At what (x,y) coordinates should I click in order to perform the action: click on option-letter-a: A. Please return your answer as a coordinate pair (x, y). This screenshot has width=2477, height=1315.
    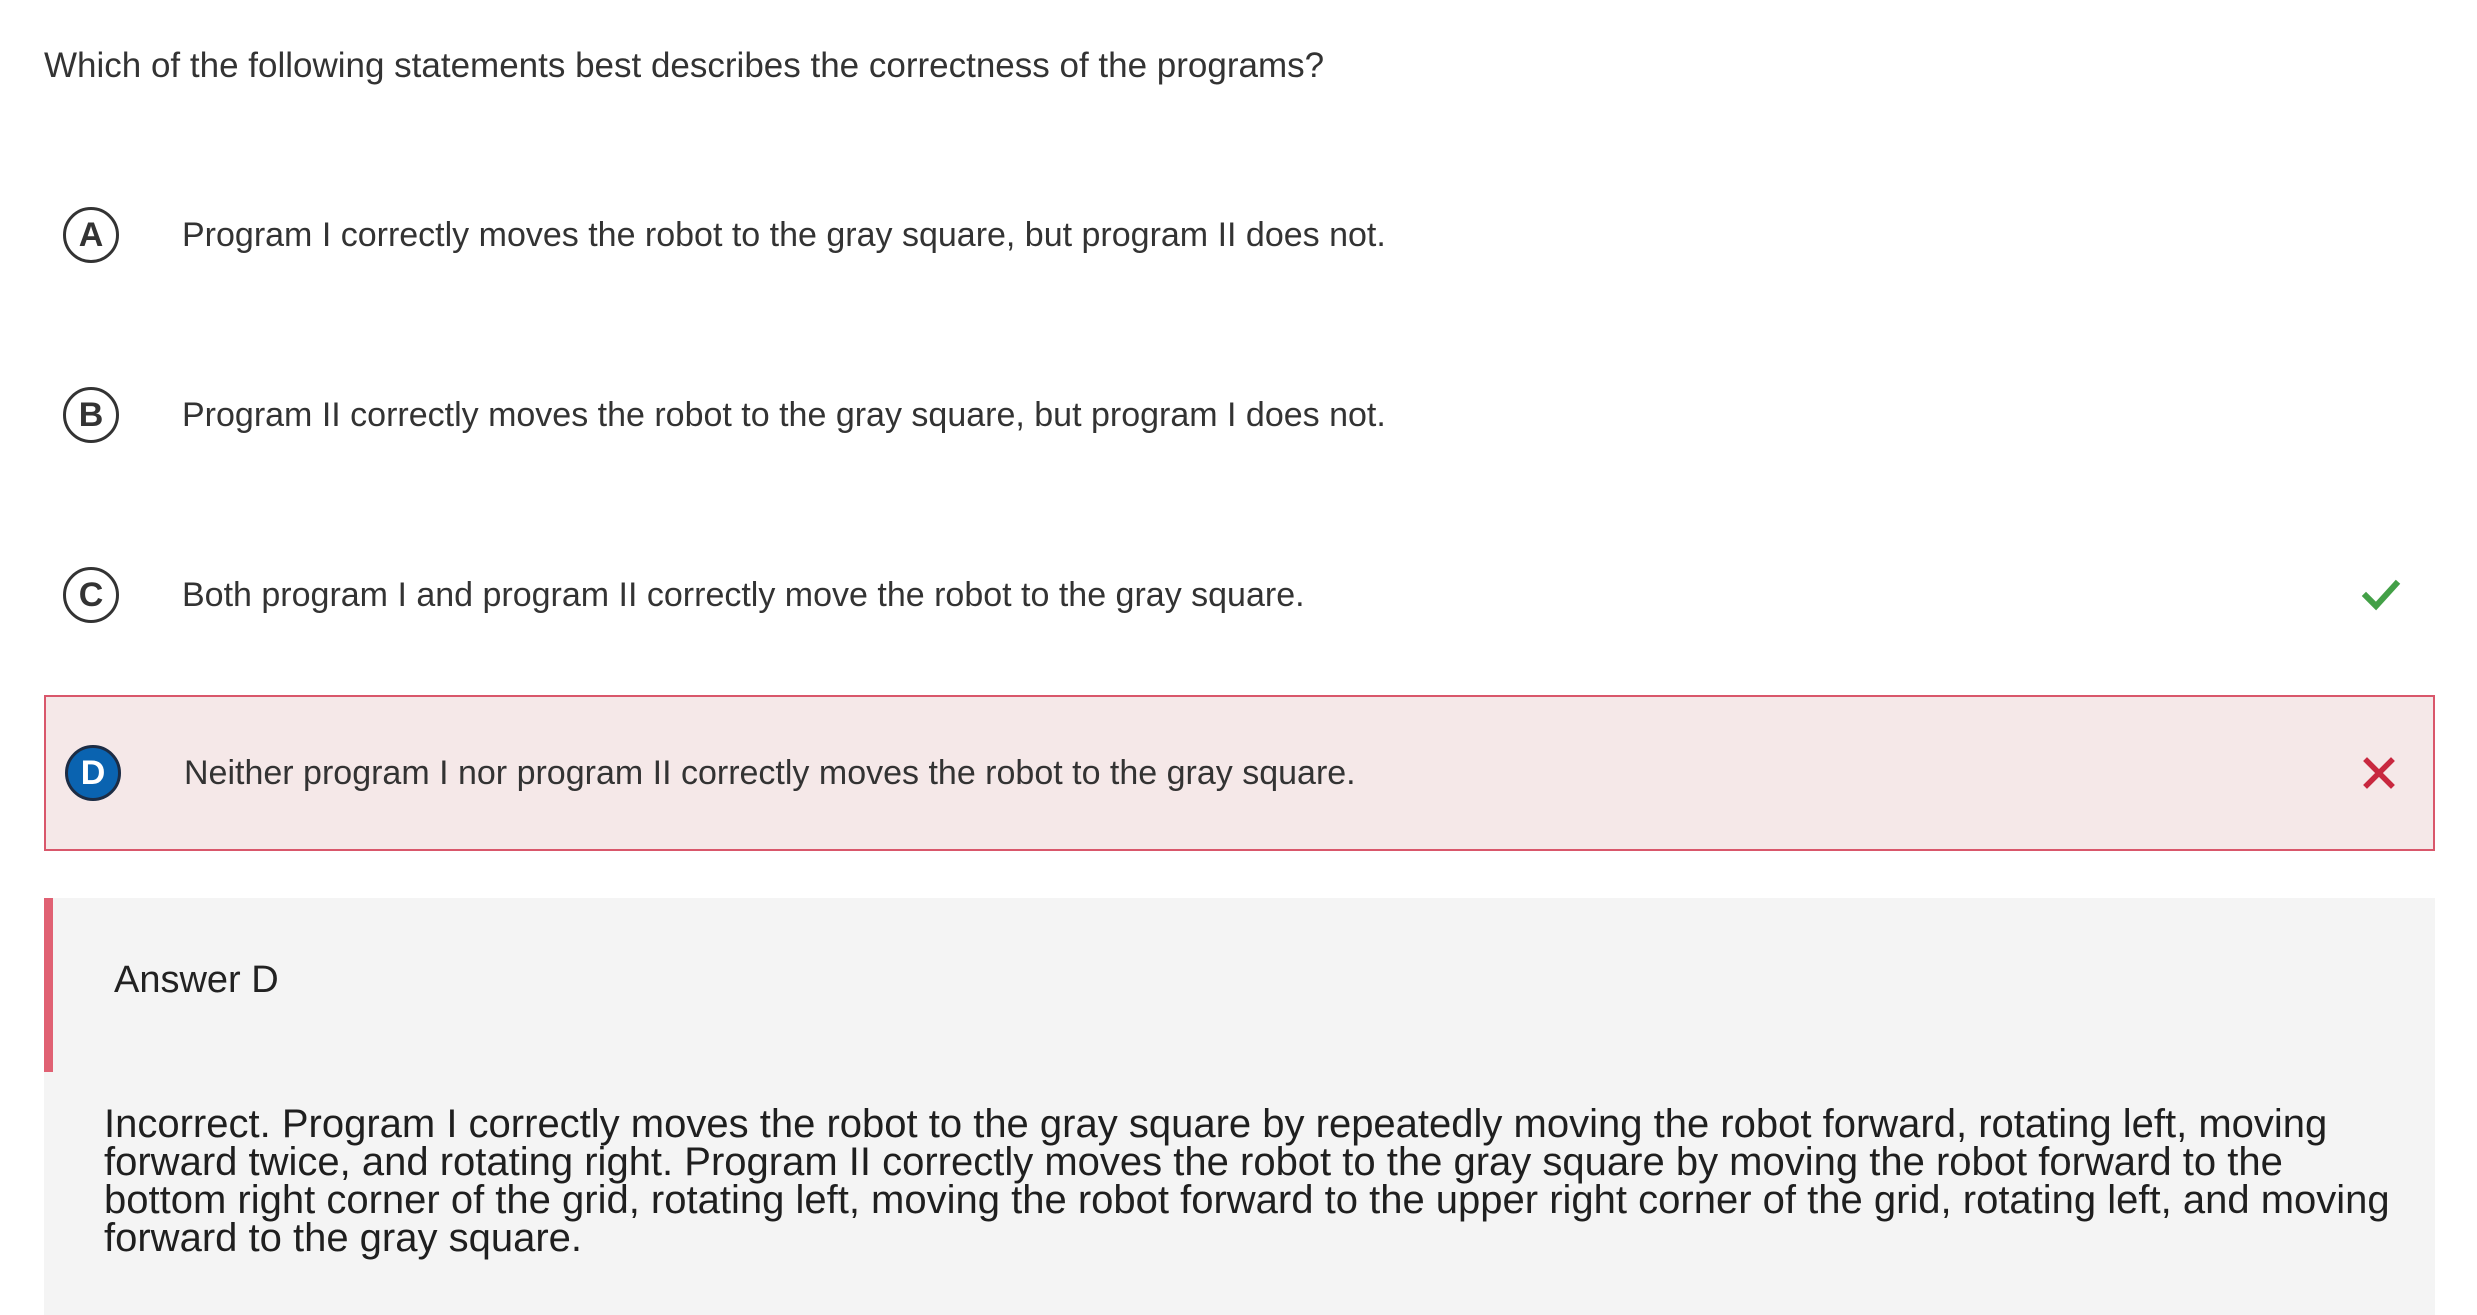
    Looking at the image, I should click on (91, 235).